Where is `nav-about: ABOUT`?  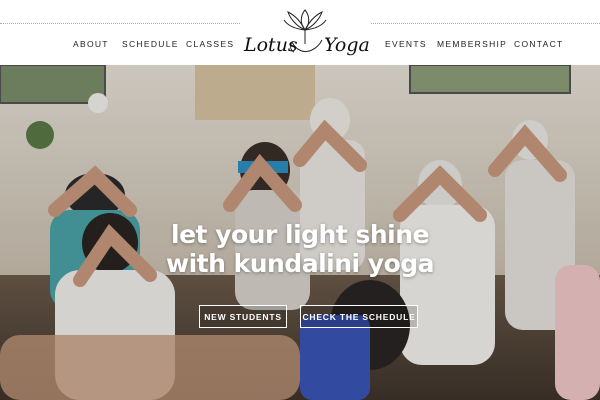 nav-about: ABOUT is located at coordinates (91, 44).